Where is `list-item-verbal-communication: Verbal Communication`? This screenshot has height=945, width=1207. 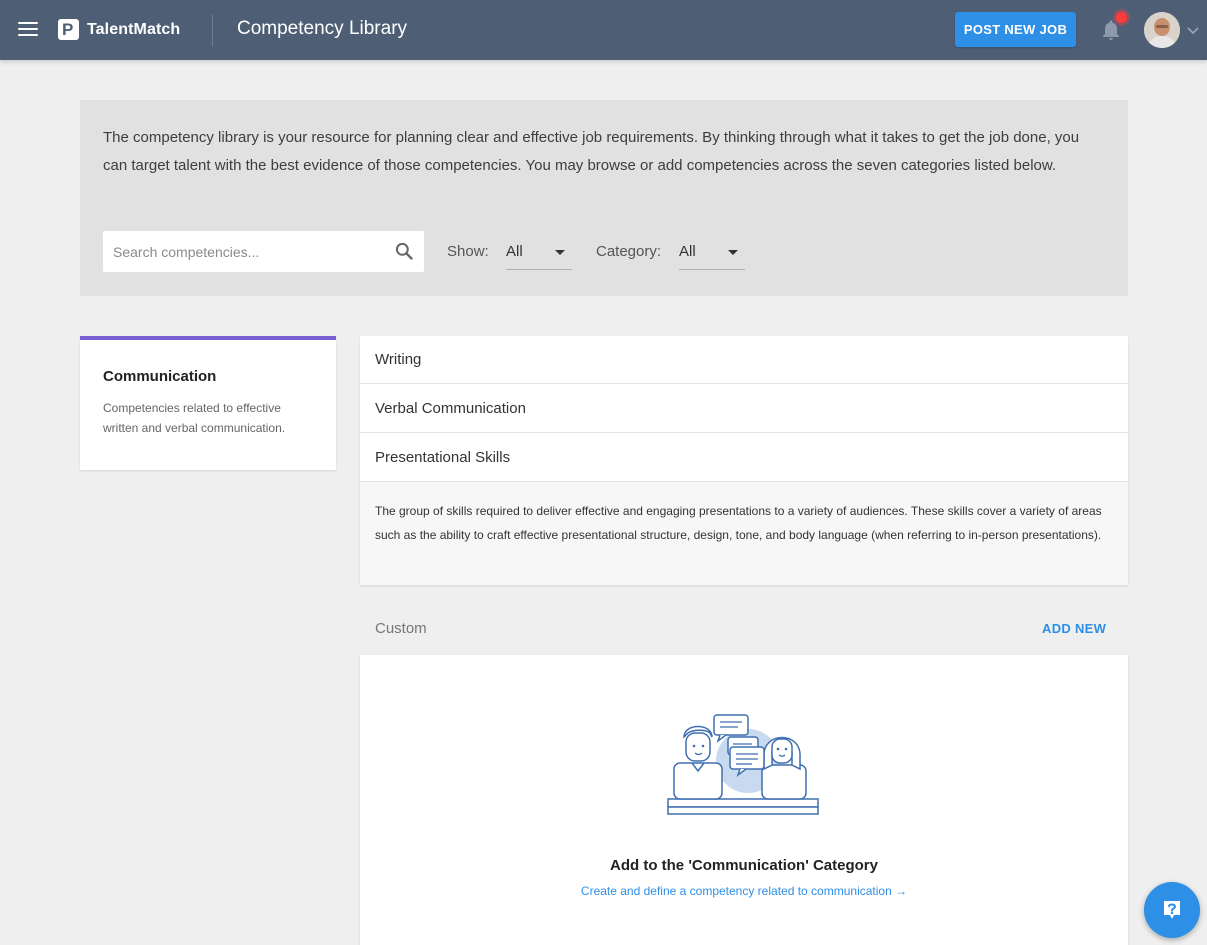 list-item-verbal-communication: Verbal Communication is located at coordinates (744, 408).